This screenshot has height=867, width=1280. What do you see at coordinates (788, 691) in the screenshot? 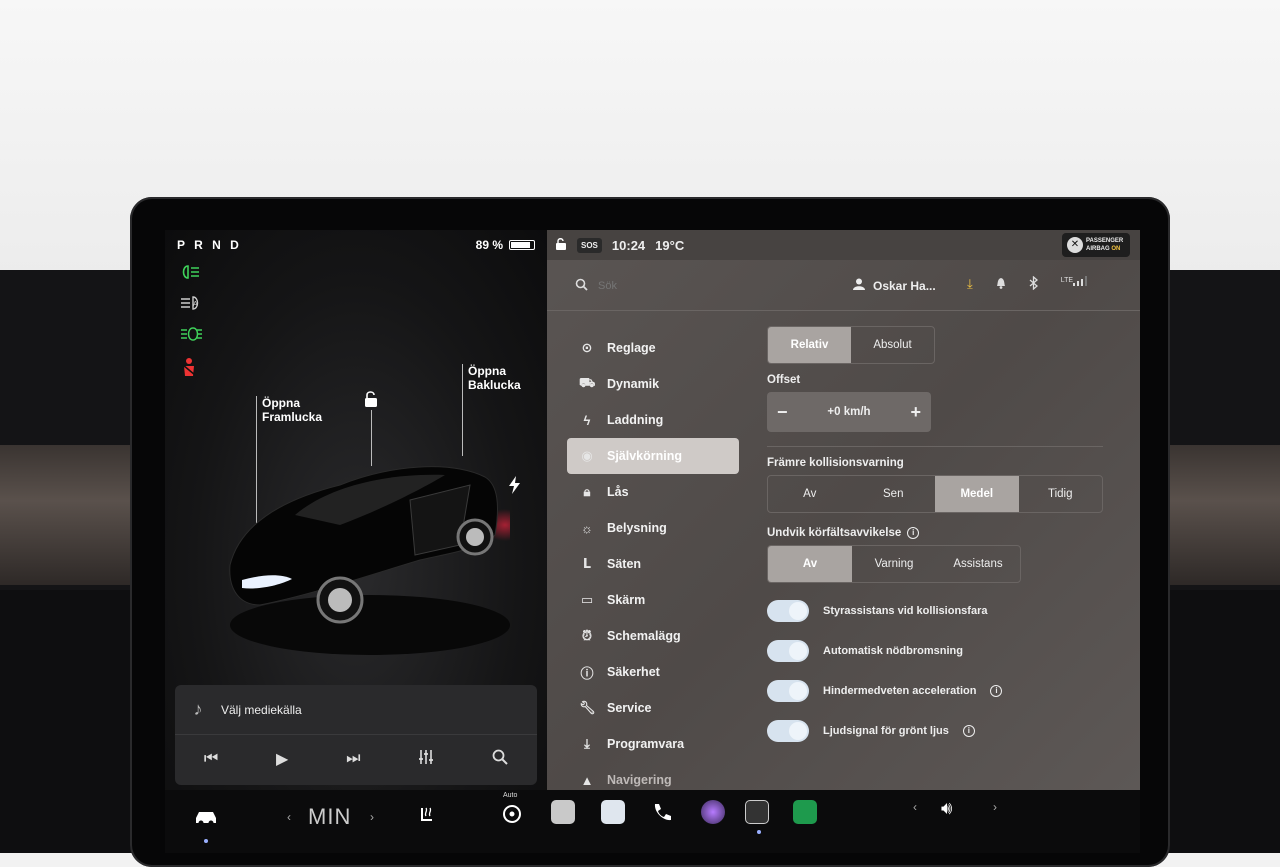
I see `hindermedveten-toggle` at bounding box center [788, 691].